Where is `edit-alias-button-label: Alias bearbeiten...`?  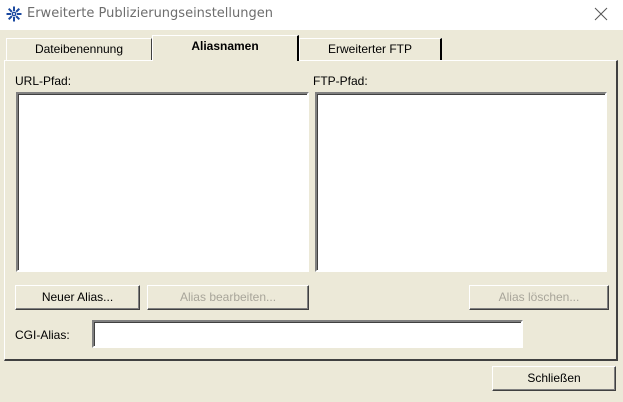 edit-alias-button-label: Alias bearbeiten... is located at coordinates (228, 297).